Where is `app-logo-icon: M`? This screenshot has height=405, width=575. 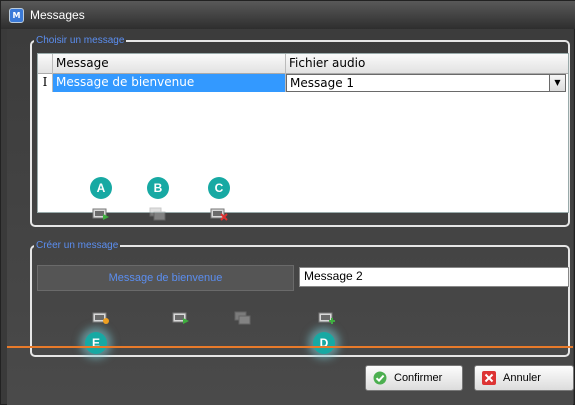
app-logo-icon: M is located at coordinates (16, 15).